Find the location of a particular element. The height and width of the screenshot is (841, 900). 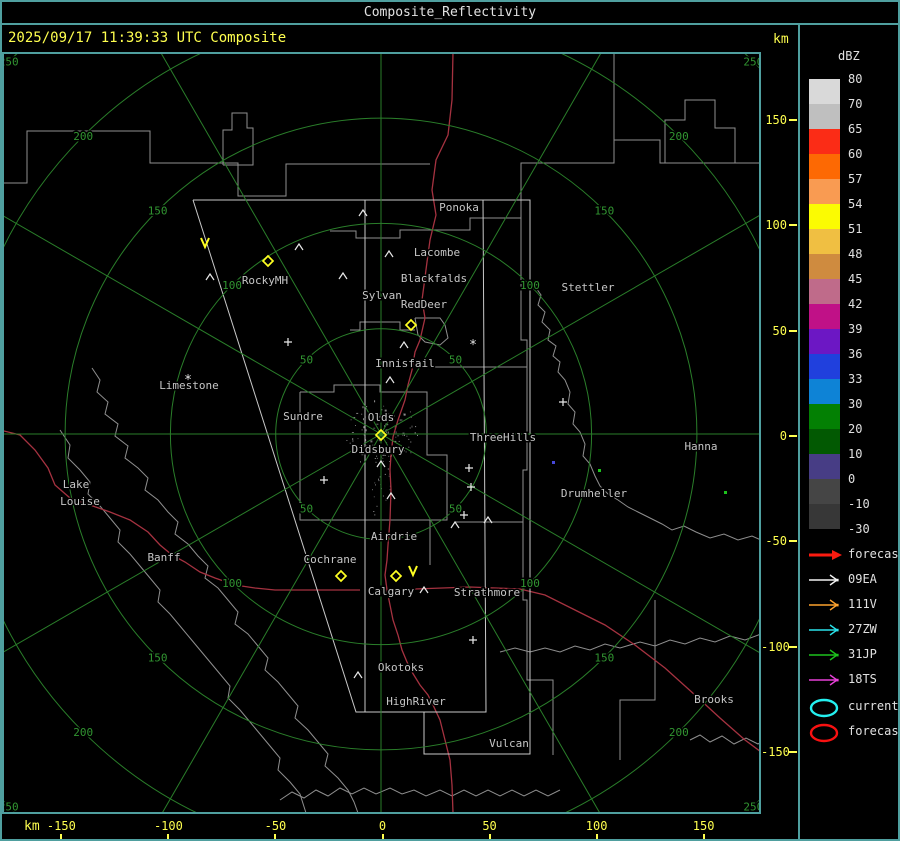

right-axis-tick-label: 0 is located at coordinates (783, 436).